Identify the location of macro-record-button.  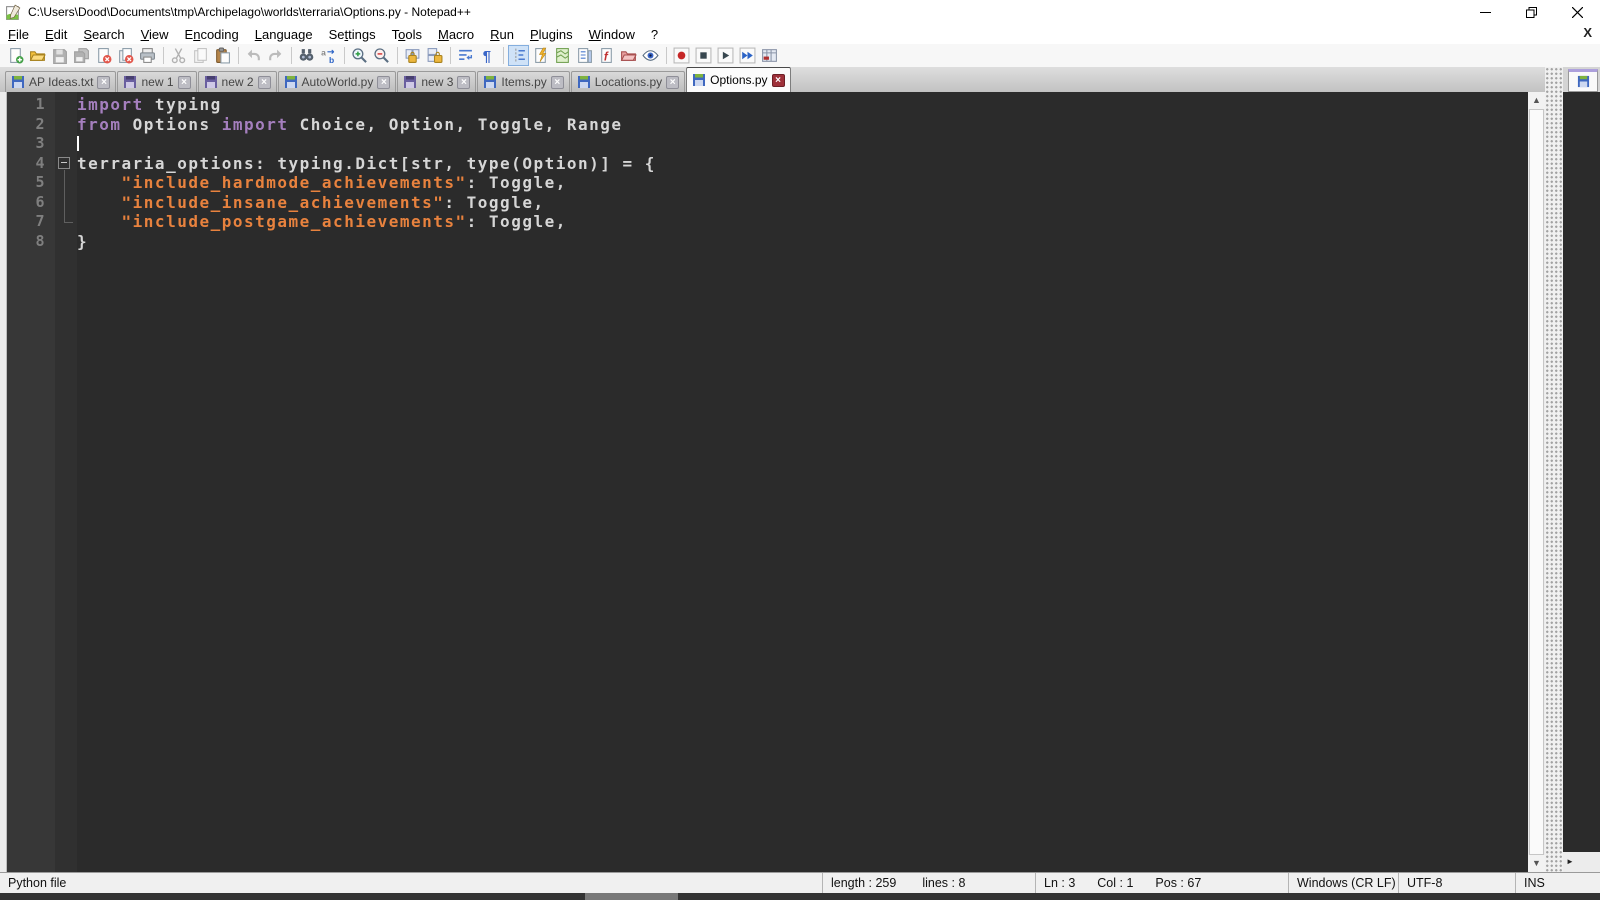
(681, 55).